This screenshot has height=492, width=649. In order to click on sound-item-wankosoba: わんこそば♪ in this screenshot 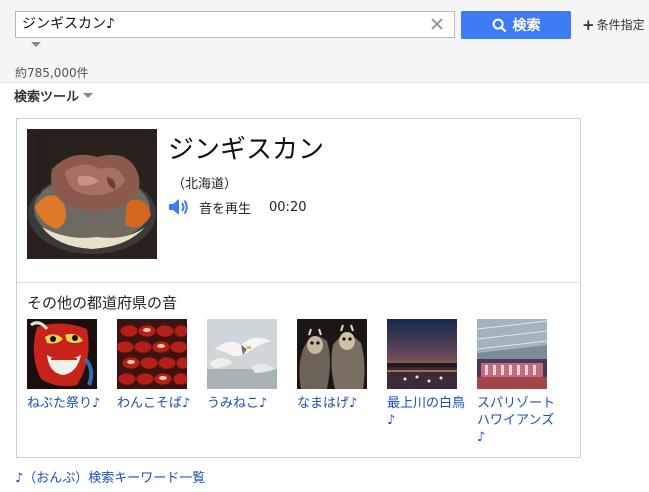, I will do `click(157, 365)`.